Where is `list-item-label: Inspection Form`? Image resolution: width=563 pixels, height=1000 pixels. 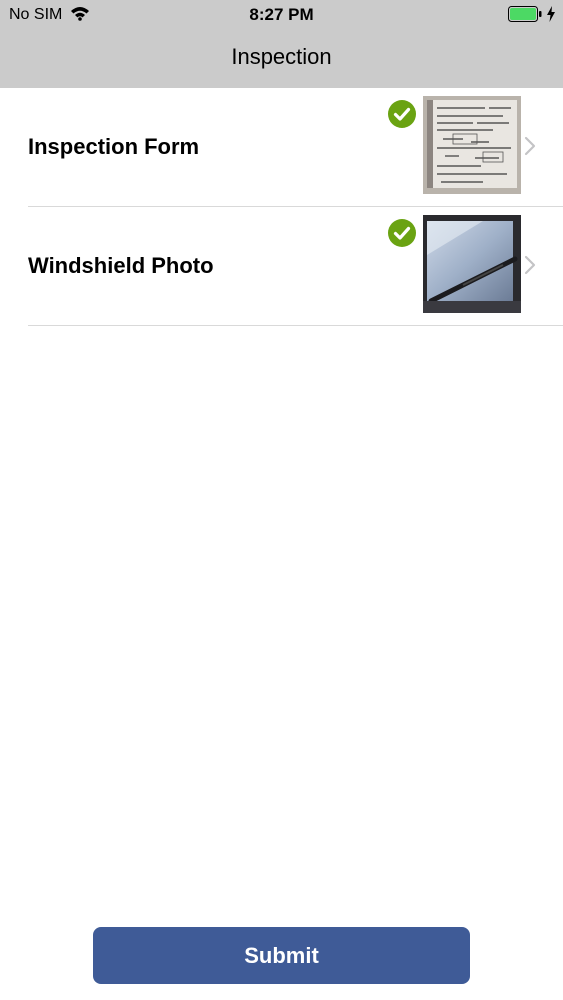
list-item-label: Inspection Form is located at coordinates (114, 146).